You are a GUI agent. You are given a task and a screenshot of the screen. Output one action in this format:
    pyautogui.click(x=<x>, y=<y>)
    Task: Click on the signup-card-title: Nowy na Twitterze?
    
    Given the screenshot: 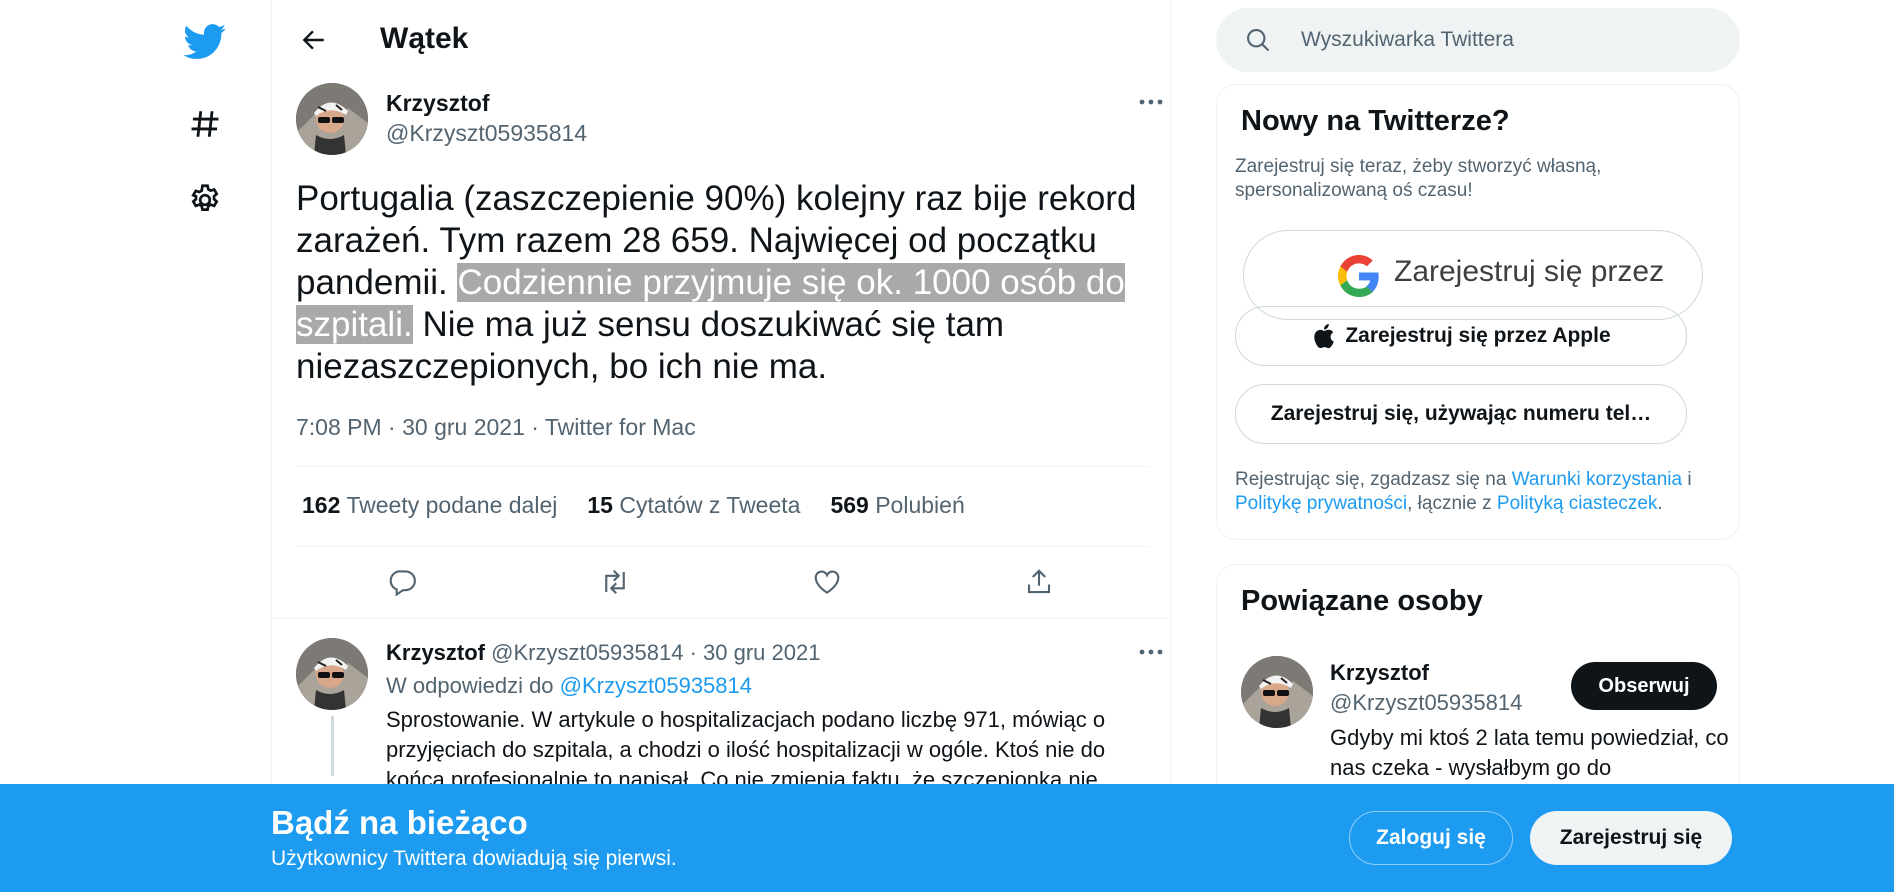 What is the action you would take?
    pyautogui.click(x=1375, y=121)
    